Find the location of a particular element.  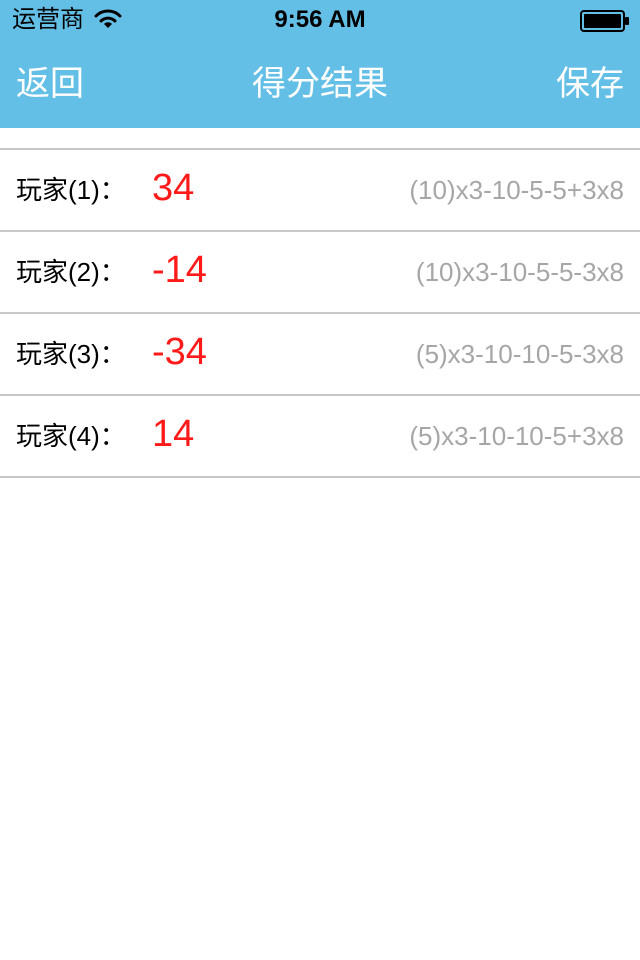

save-button: 保存 is located at coordinates (590, 84).